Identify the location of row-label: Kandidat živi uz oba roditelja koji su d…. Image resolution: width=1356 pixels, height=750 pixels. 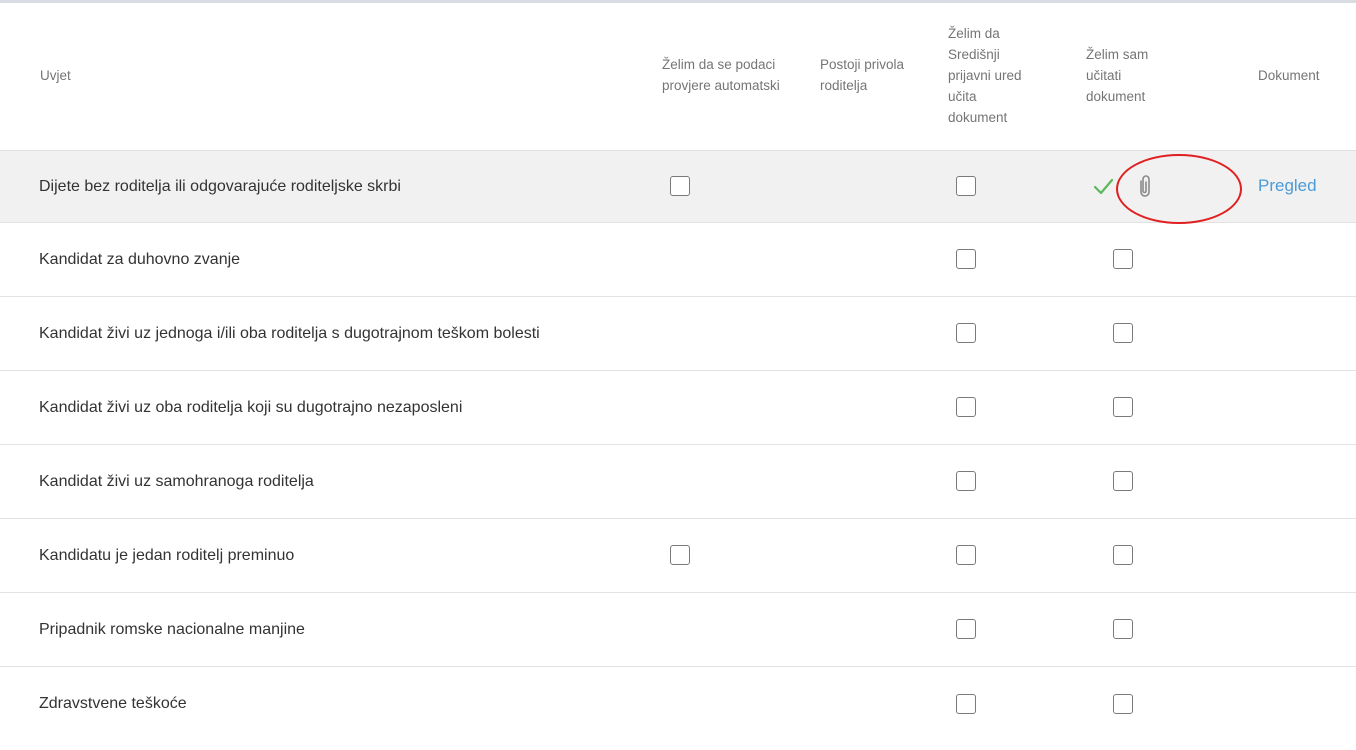
(315, 407).